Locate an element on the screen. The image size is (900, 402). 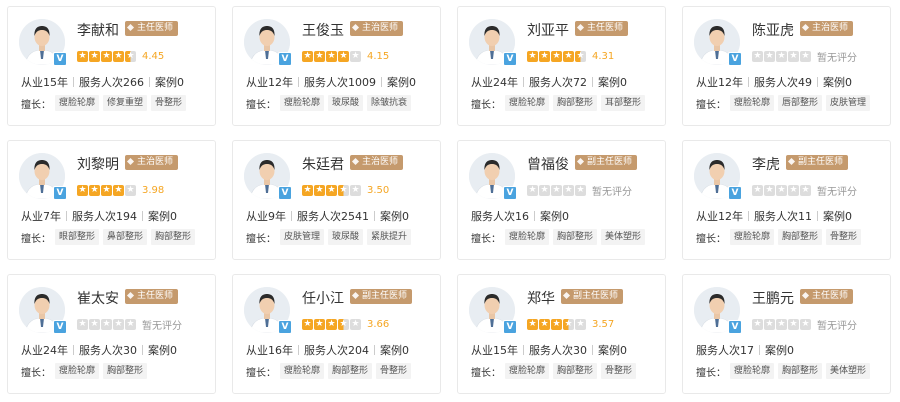
specialty-tag: 修复重塑 is located at coordinates (125, 103).